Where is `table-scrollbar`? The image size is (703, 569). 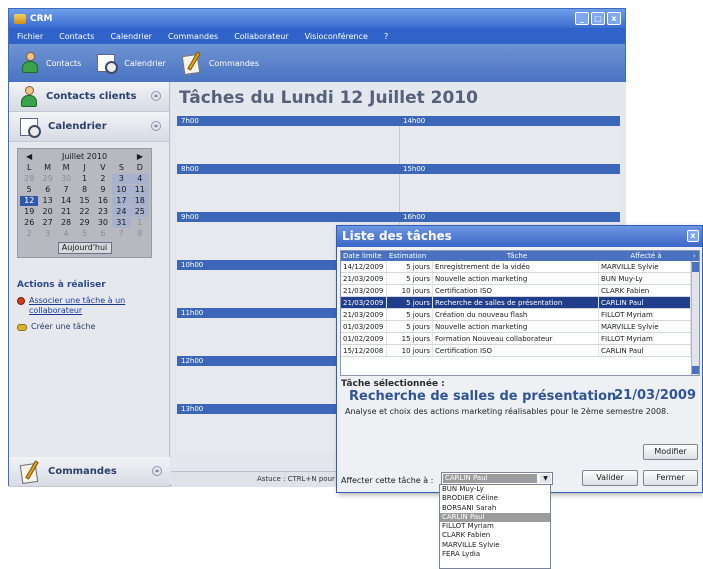 table-scrollbar is located at coordinates (695, 318).